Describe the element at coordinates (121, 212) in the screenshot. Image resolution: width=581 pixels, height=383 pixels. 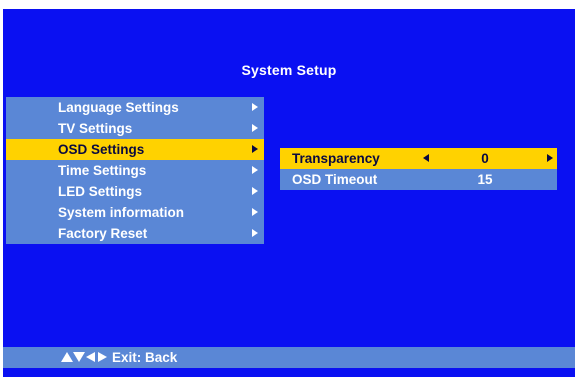
I see `menu-item-label: System information` at that location.